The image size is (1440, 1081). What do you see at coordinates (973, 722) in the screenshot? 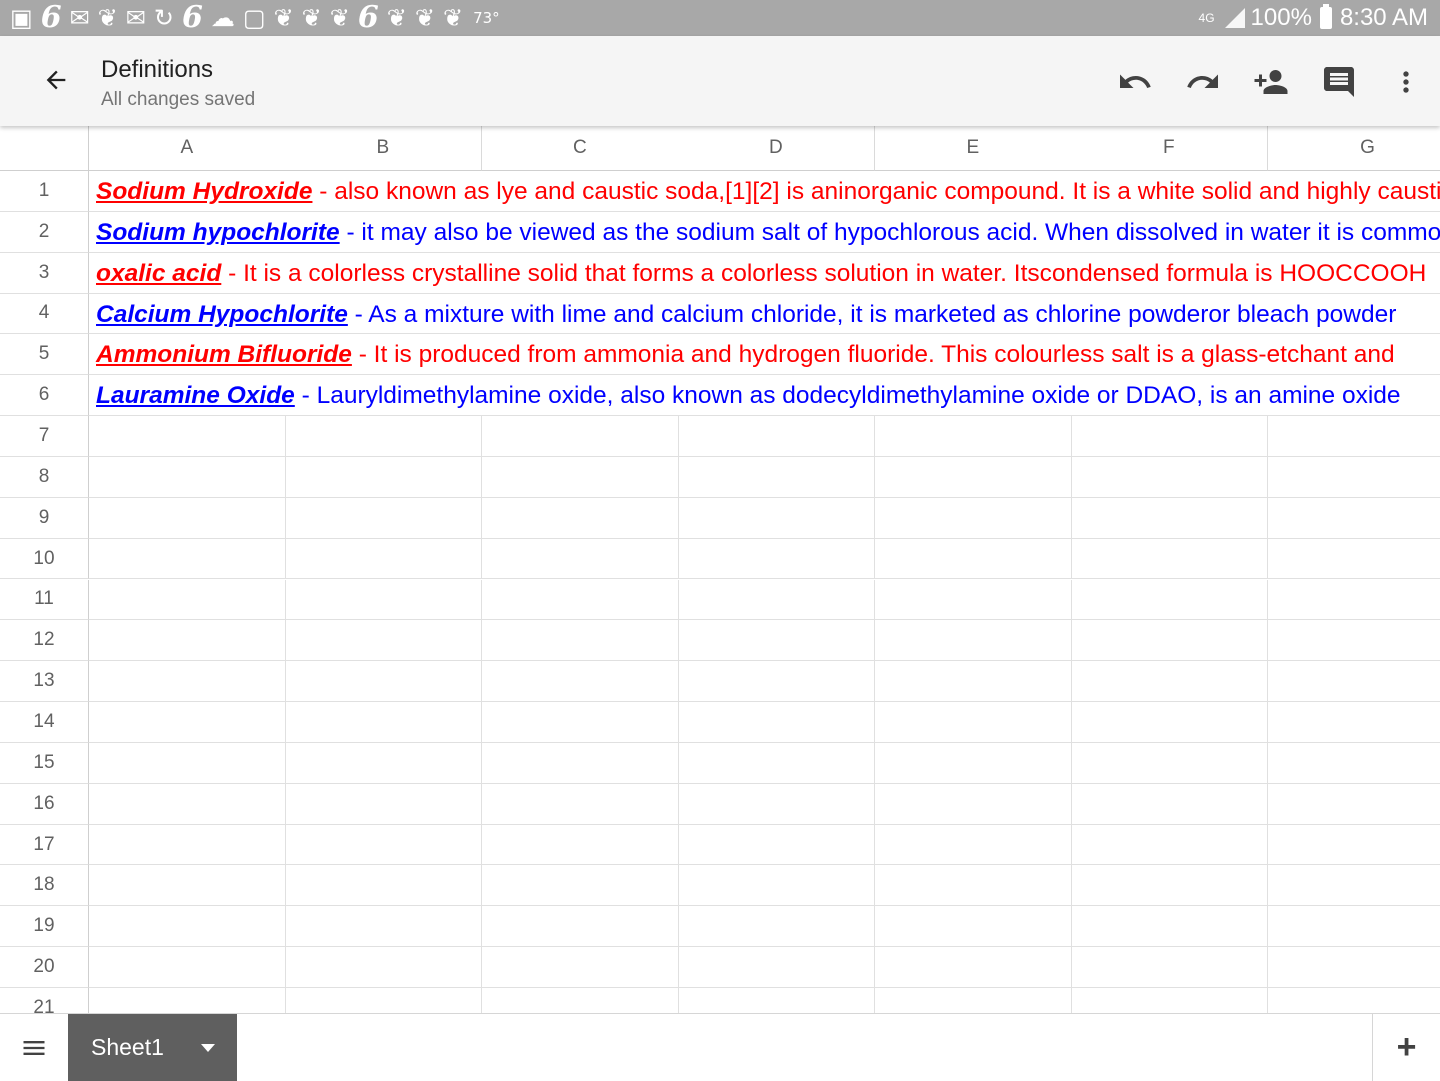
I see `cell-e14` at bounding box center [973, 722].